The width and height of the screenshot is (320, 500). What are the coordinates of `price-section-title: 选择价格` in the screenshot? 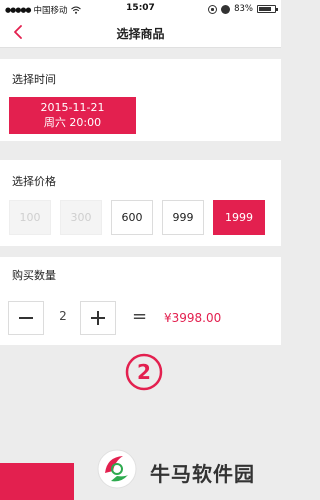 It's located at (34, 181).